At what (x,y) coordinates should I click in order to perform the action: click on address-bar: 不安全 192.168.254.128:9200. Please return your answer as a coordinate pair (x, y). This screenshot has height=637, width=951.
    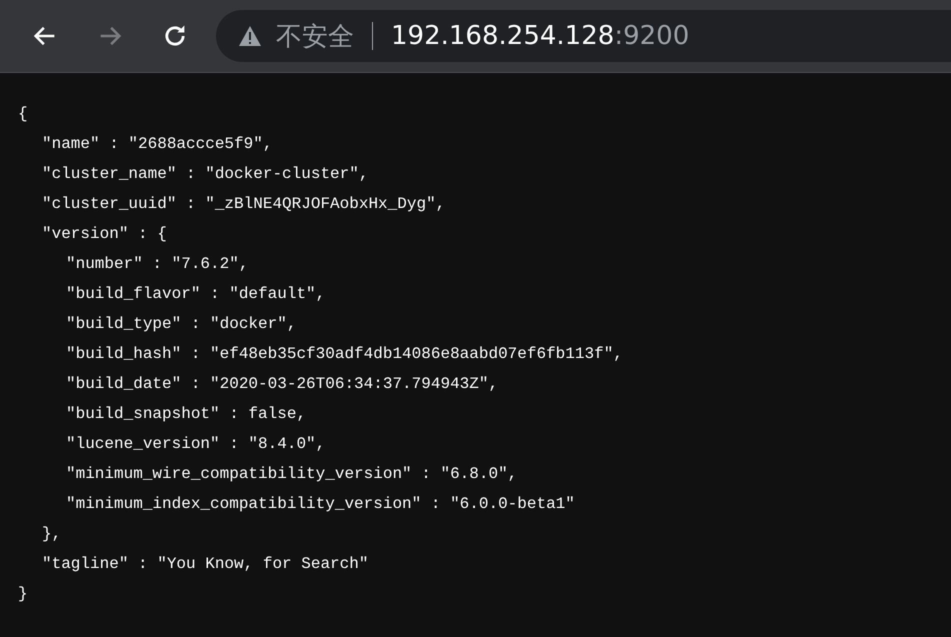
    Looking at the image, I should click on (583, 36).